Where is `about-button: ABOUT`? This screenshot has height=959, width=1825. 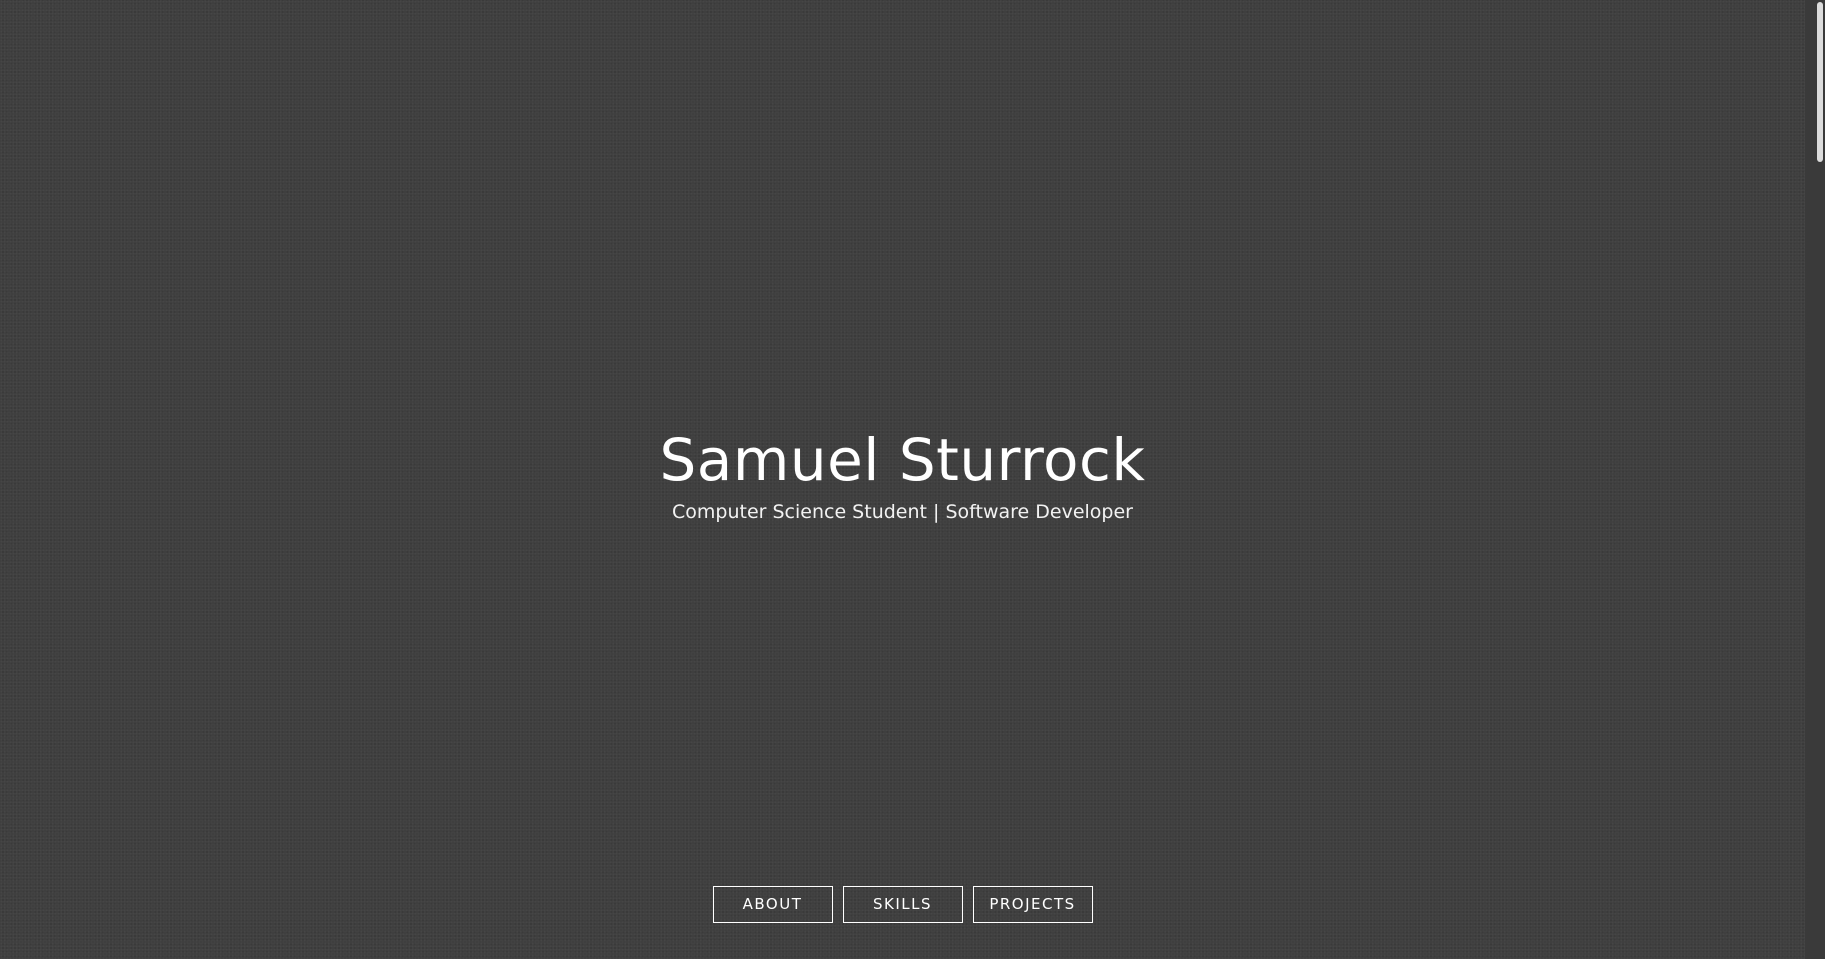 about-button: ABOUT is located at coordinates (772, 904).